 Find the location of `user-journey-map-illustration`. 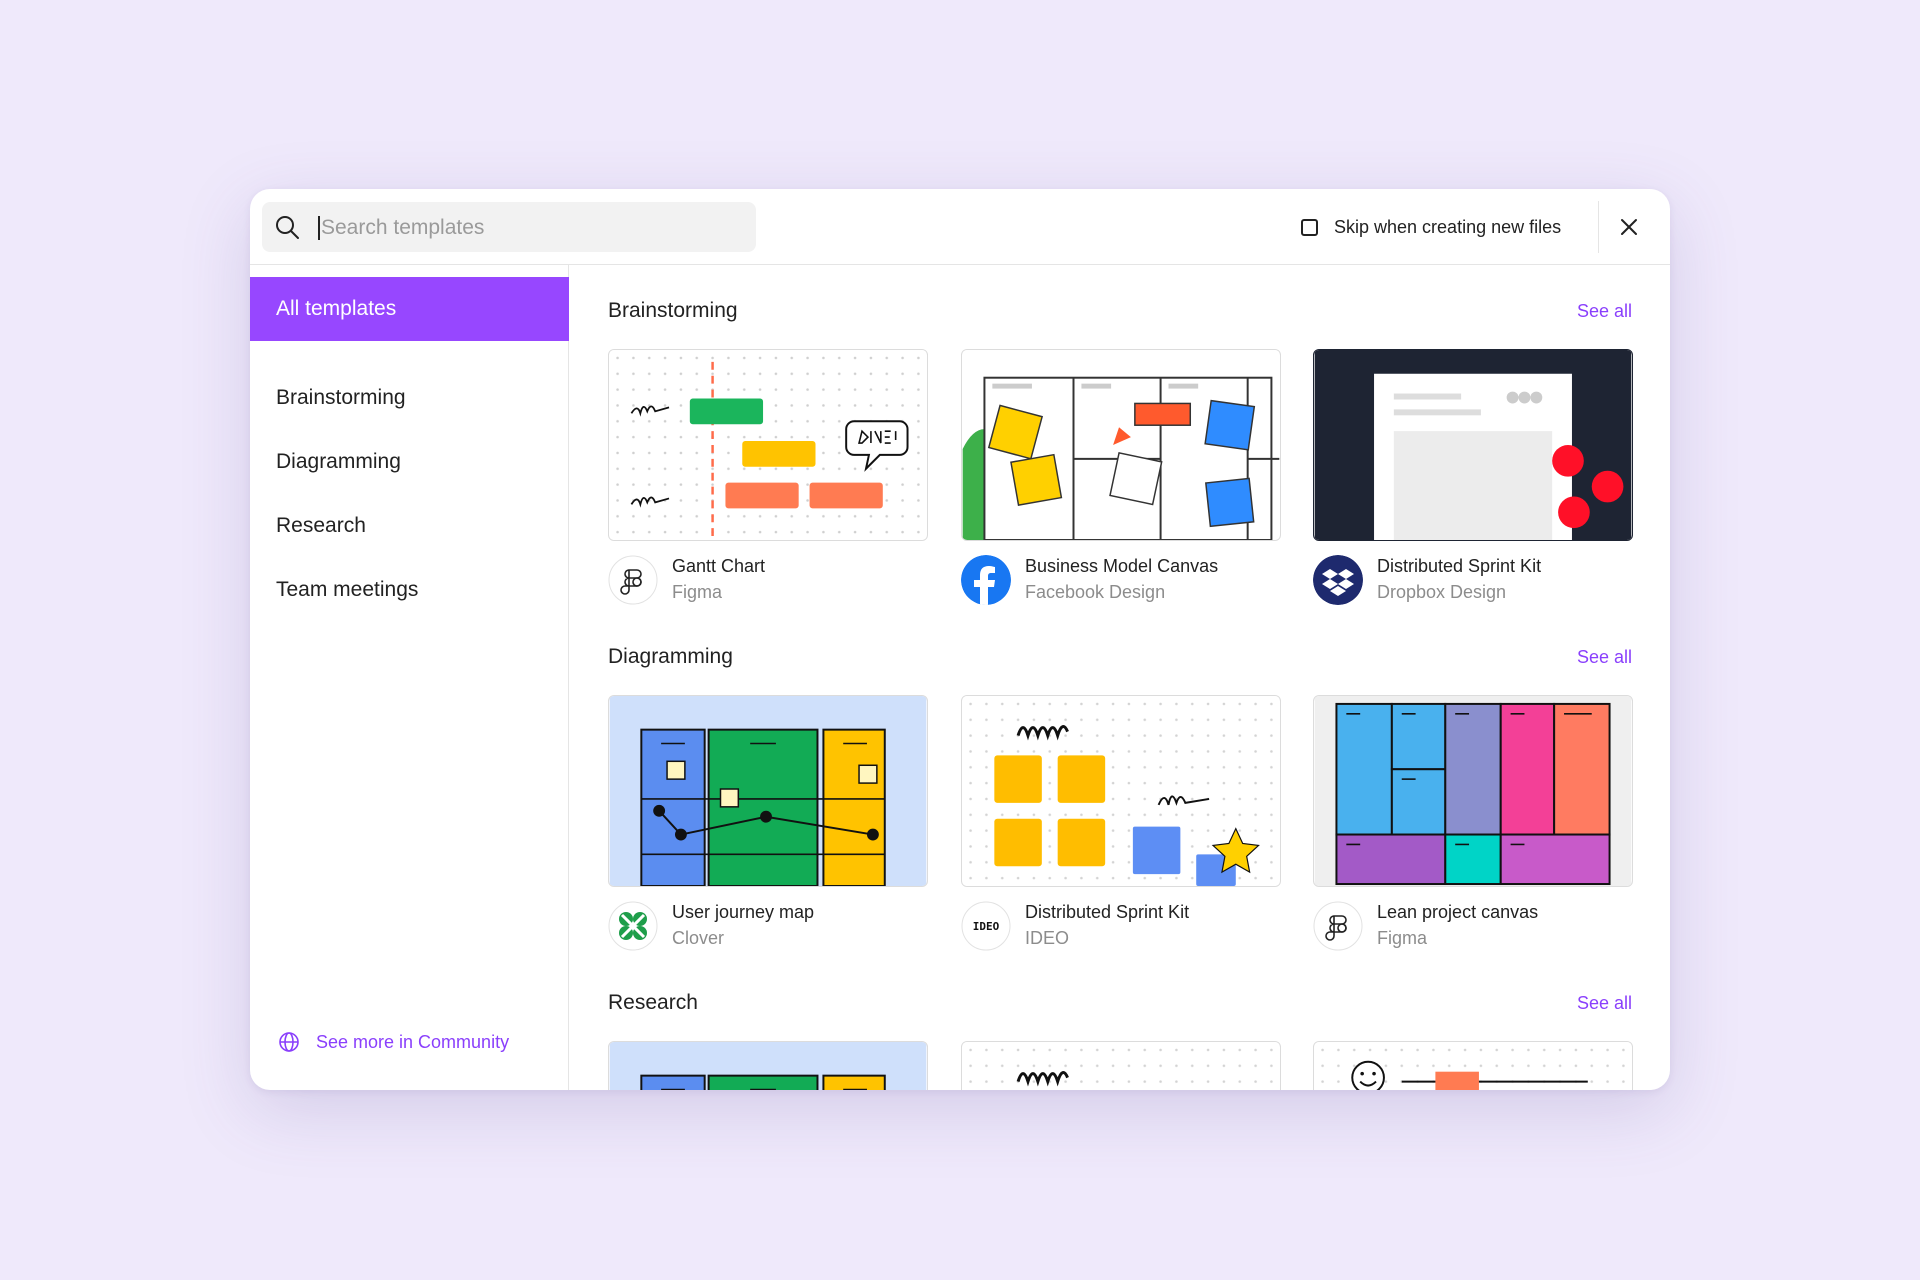

user-journey-map-illustration is located at coordinates (768, 791).